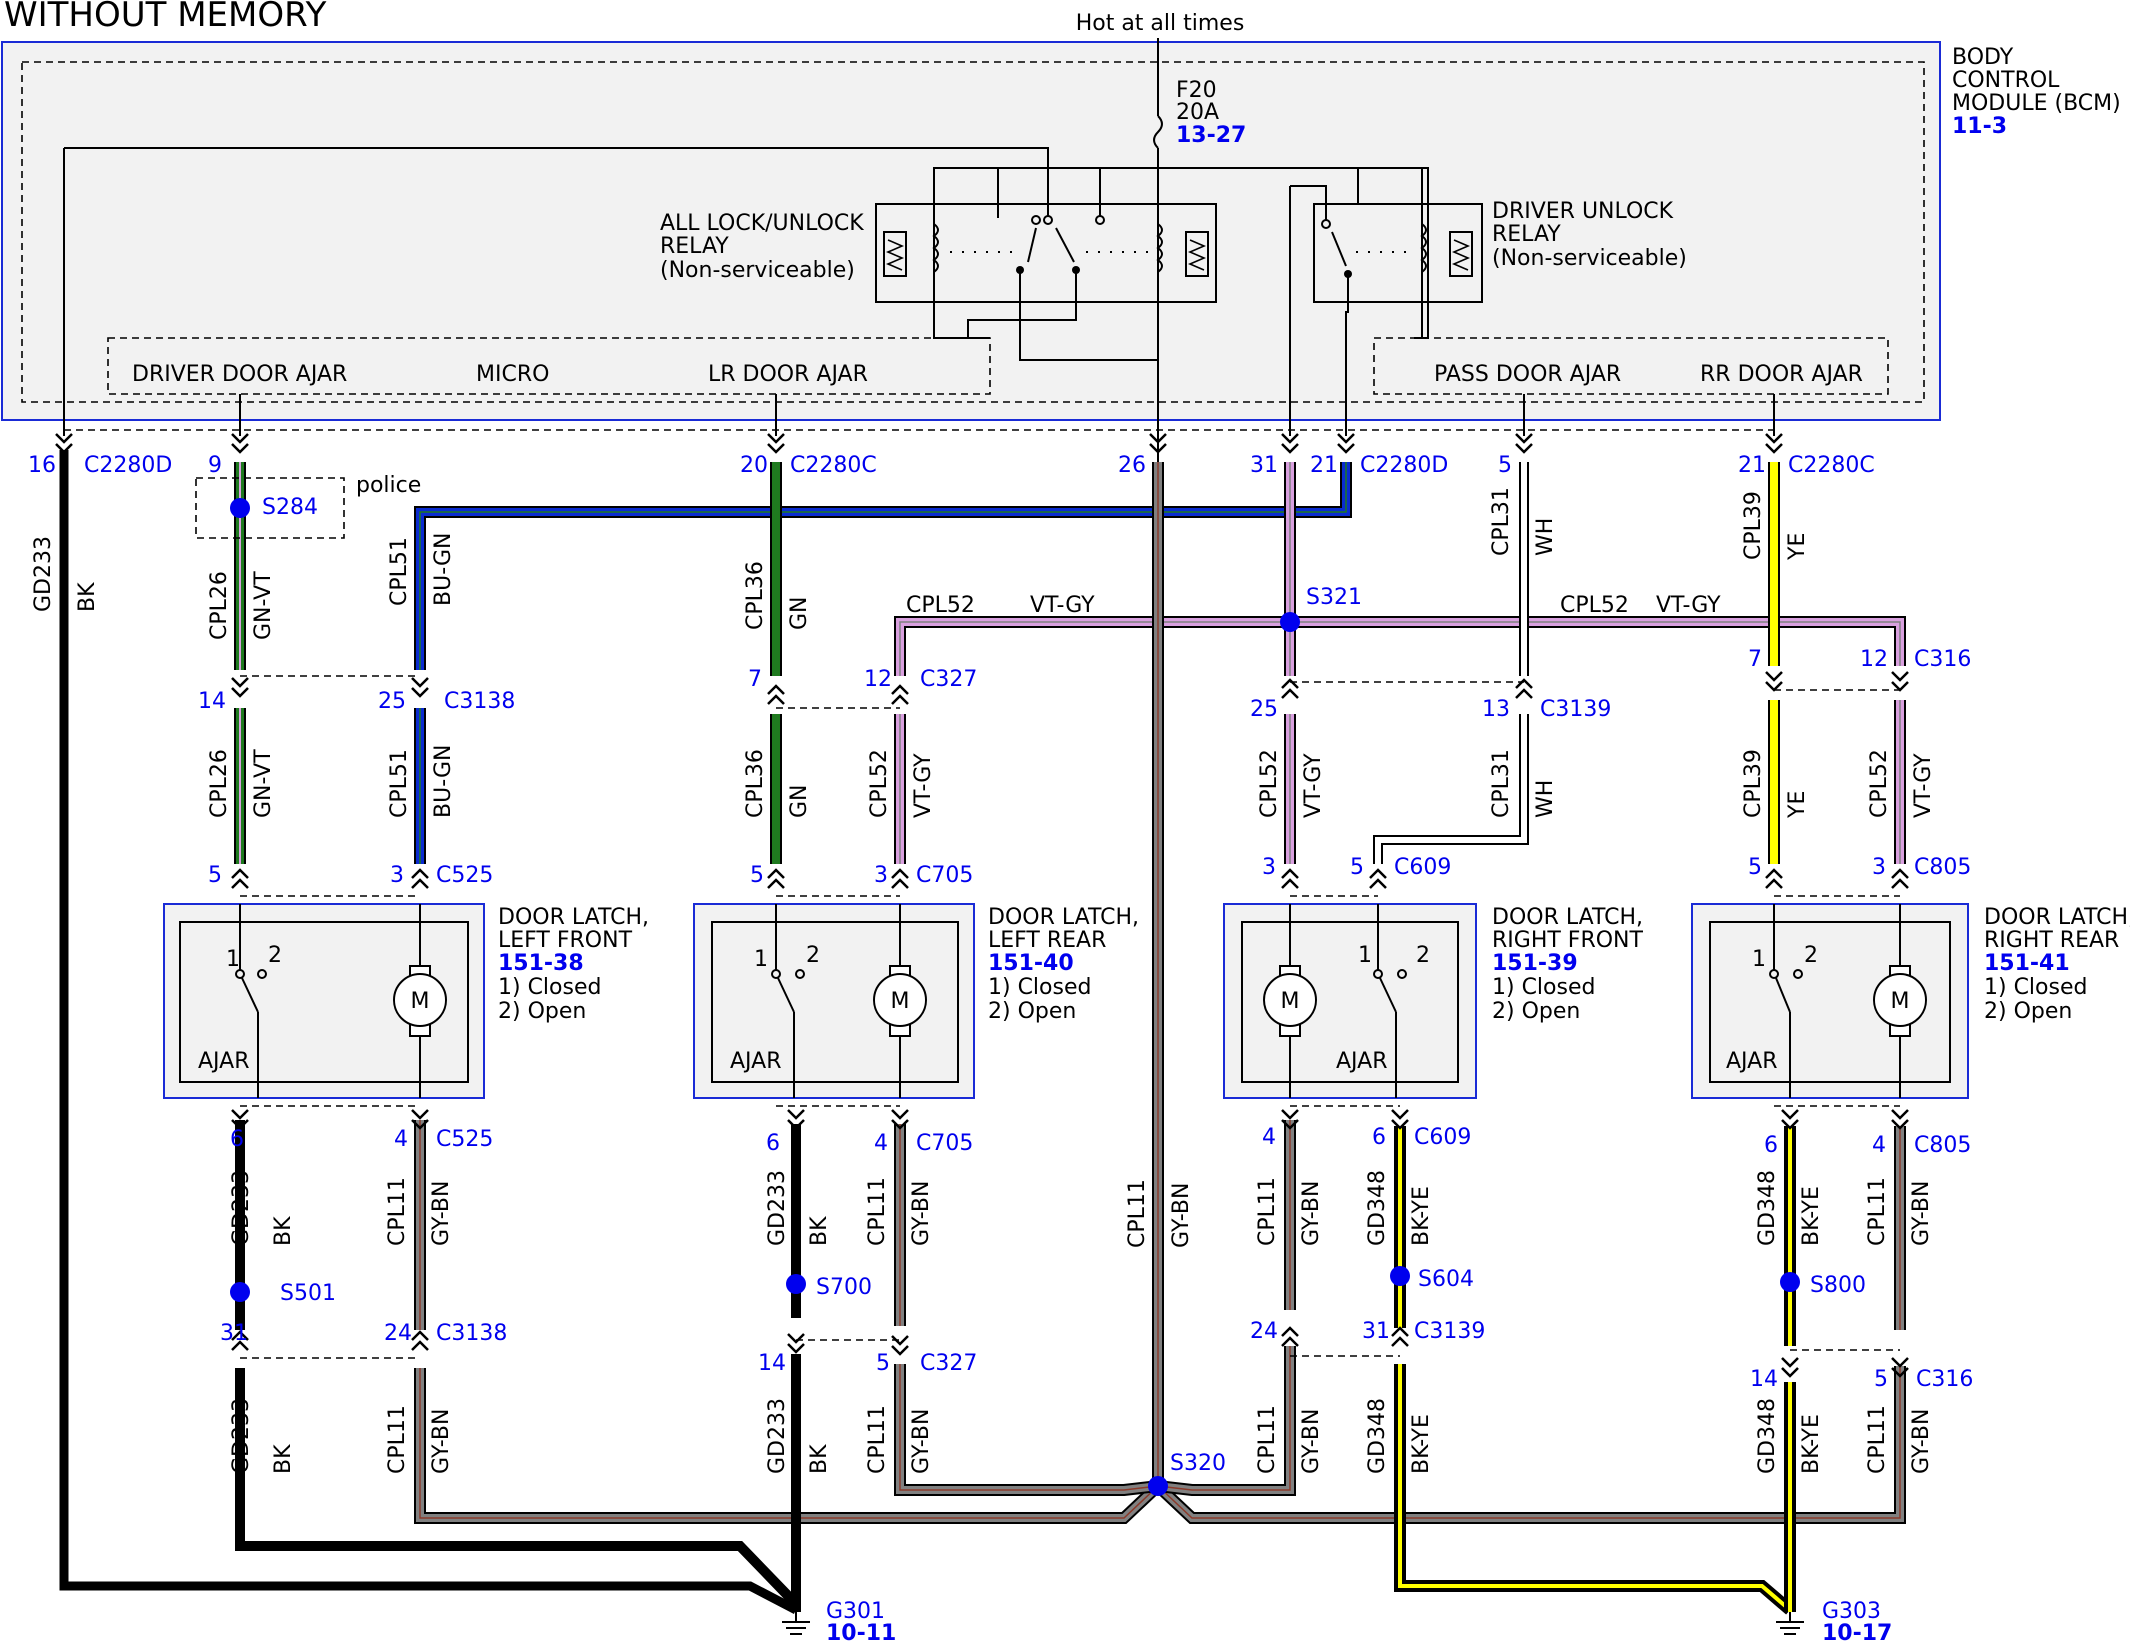 Image resolution: width=2130 pixels, height=1642 pixels. What do you see at coordinates (1790, 1282) in the screenshot?
I see `splice-s800` at bounding box center [1790, 1282].